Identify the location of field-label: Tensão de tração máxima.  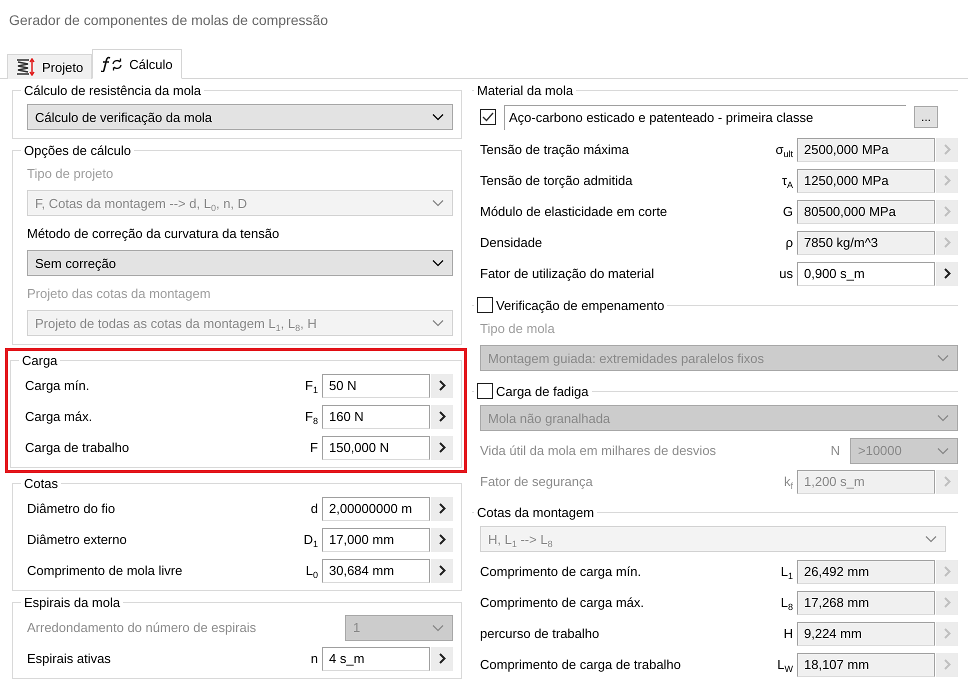
(555, 149).